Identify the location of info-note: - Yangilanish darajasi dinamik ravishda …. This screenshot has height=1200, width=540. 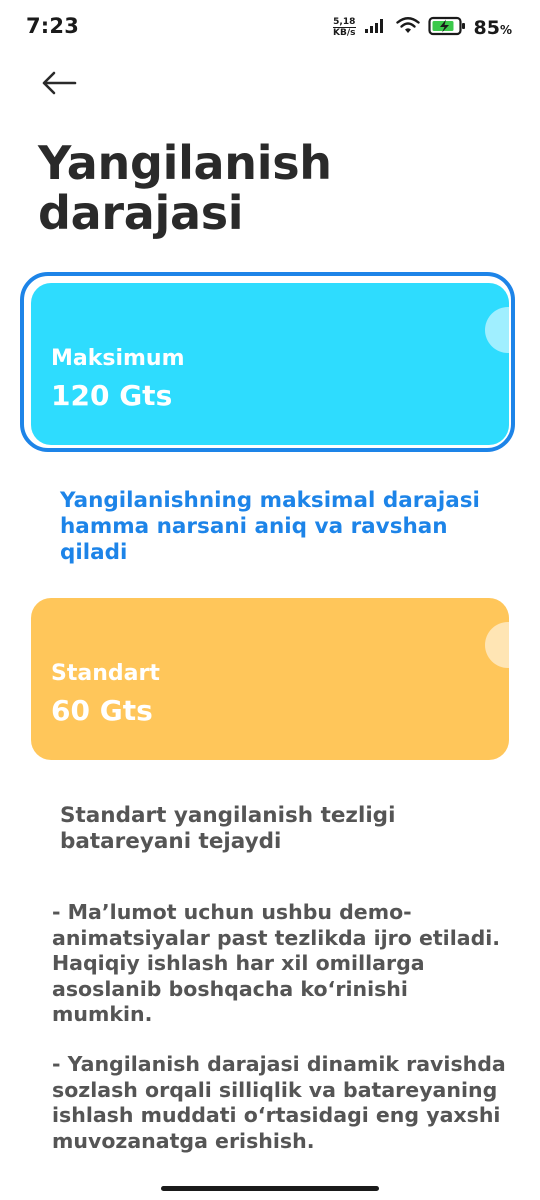
(279, 1102).